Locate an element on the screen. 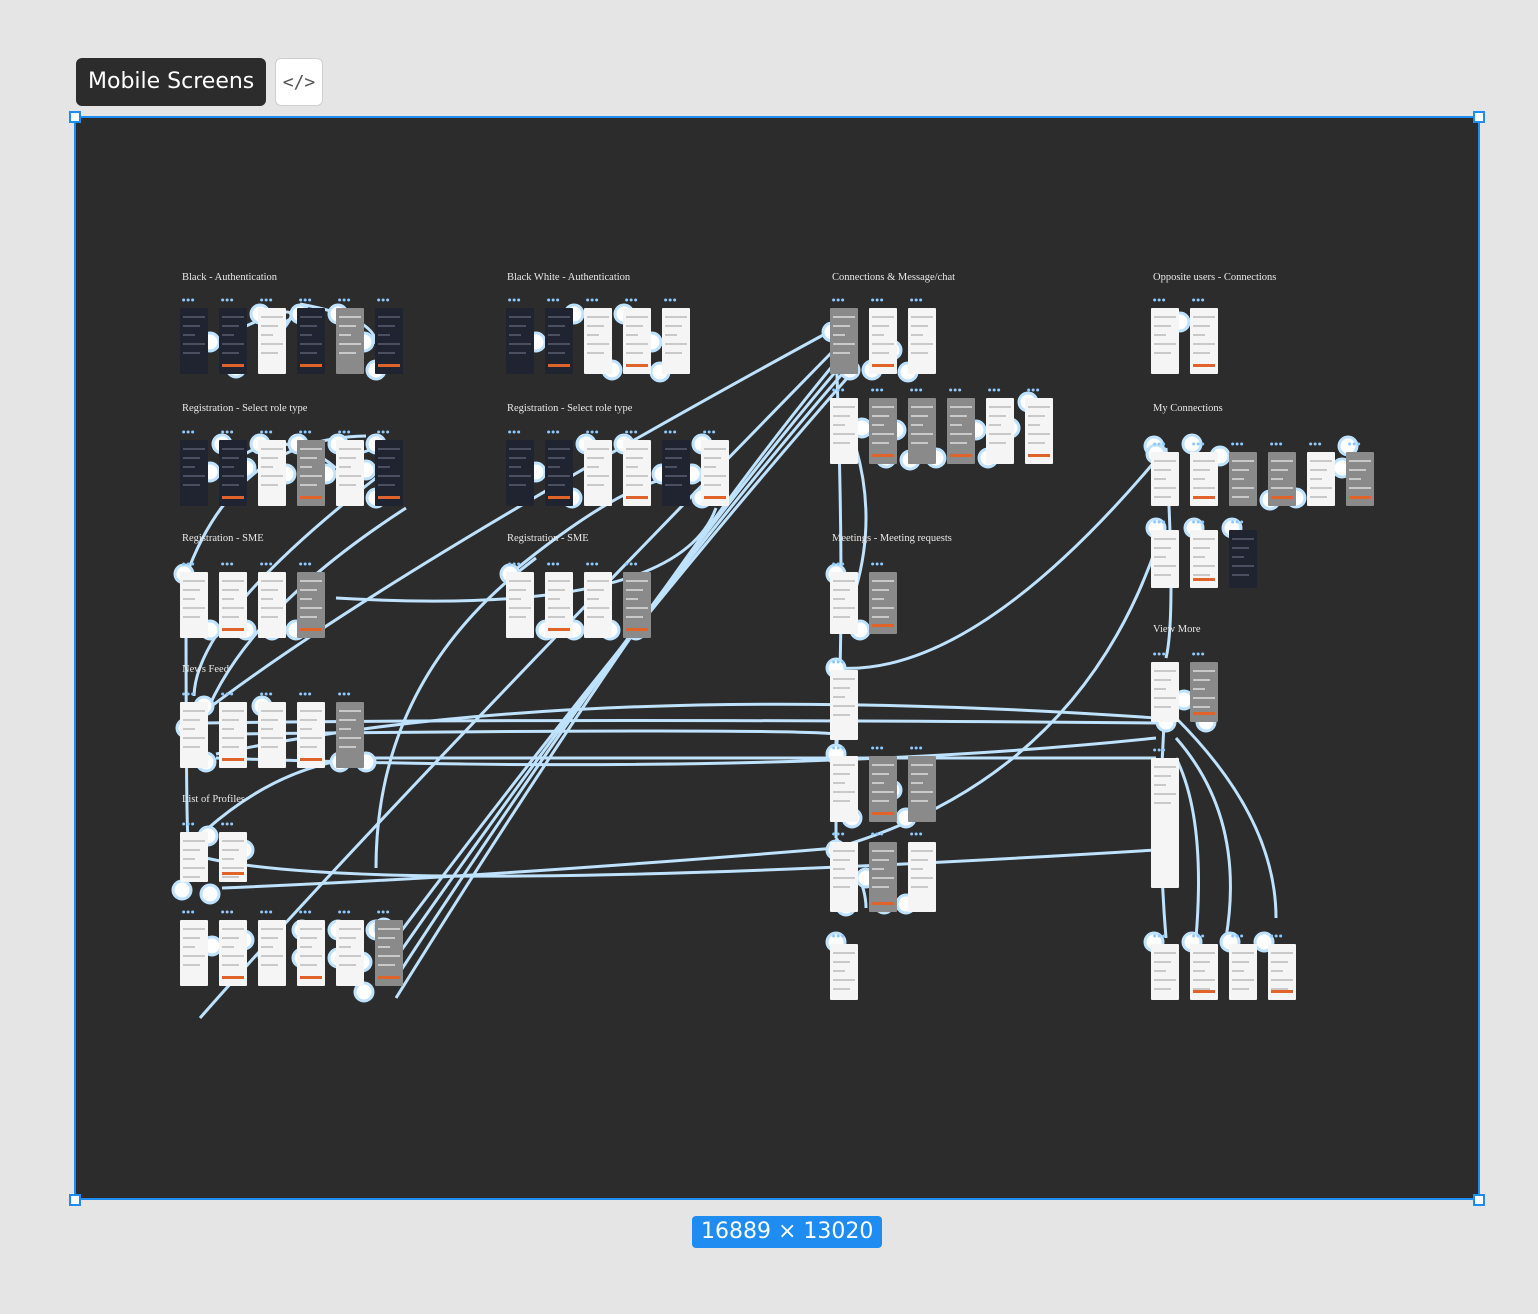 The width and height of the screenshot is (1538, 1314). code-icon: </> is located at coordinates (299, 82).